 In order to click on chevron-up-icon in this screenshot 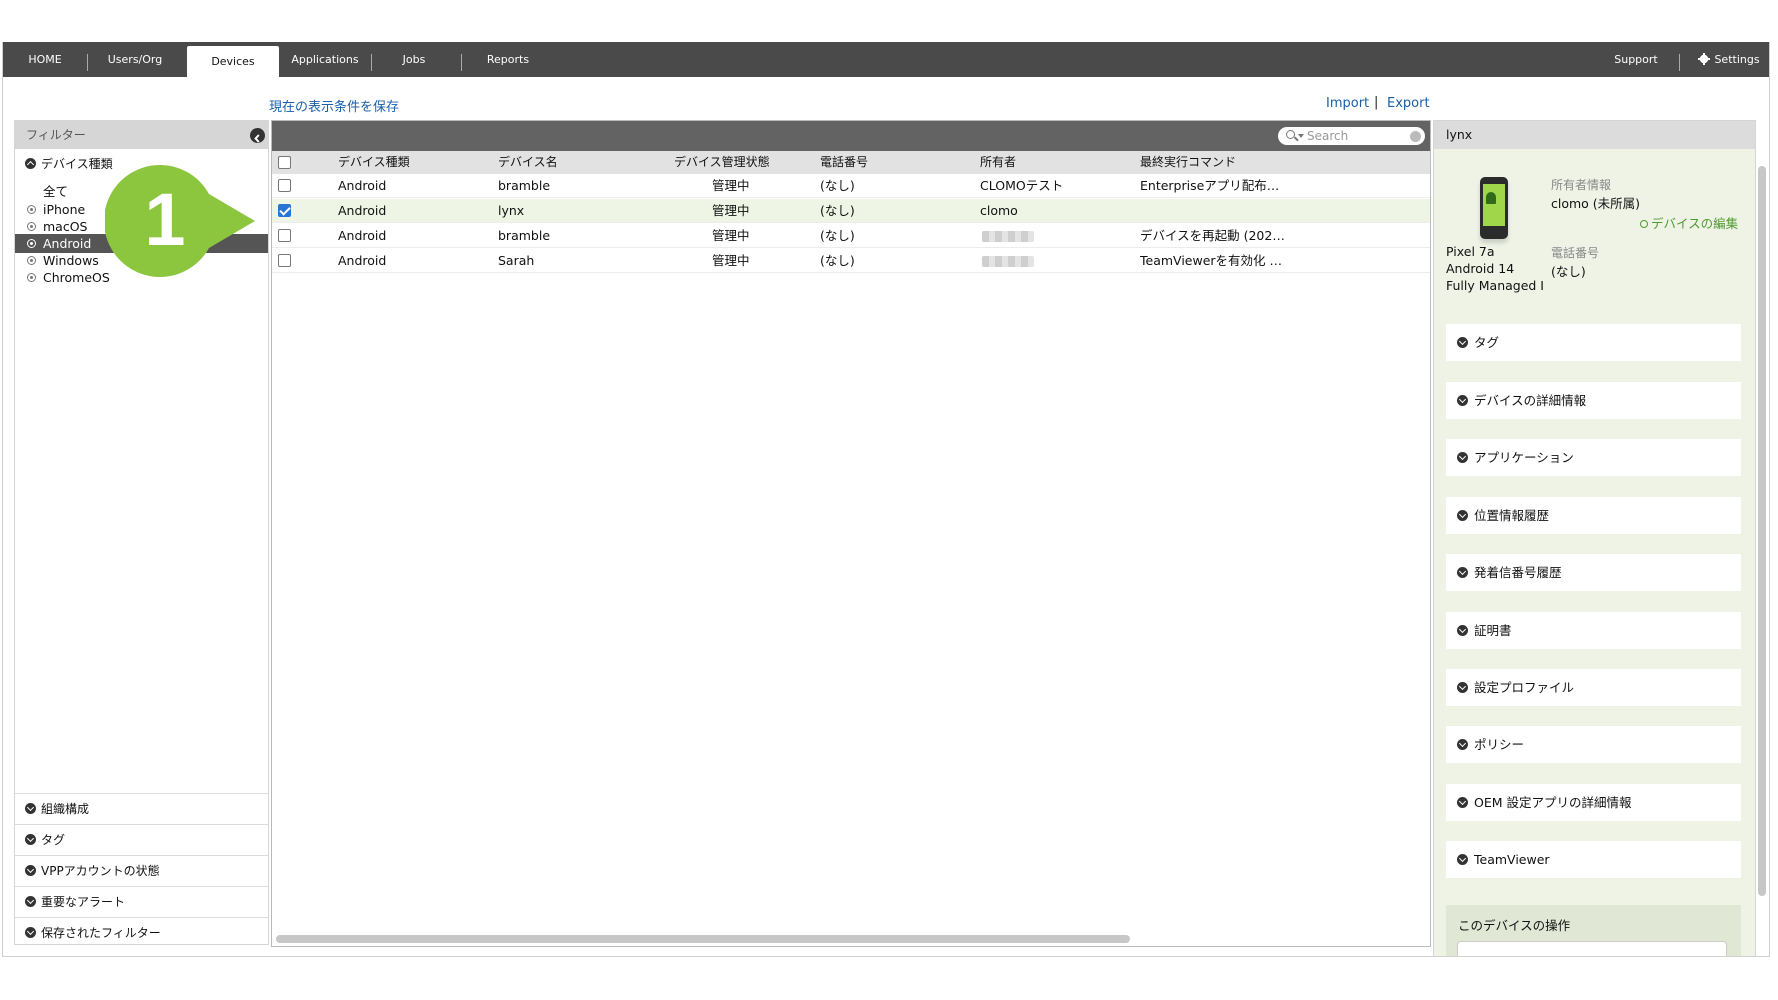, I will do `click(30, 163)`.